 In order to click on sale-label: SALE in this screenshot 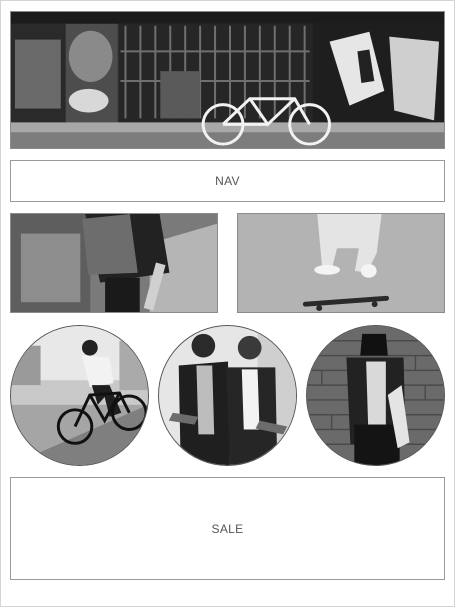, I will do `click(227, 528)`.